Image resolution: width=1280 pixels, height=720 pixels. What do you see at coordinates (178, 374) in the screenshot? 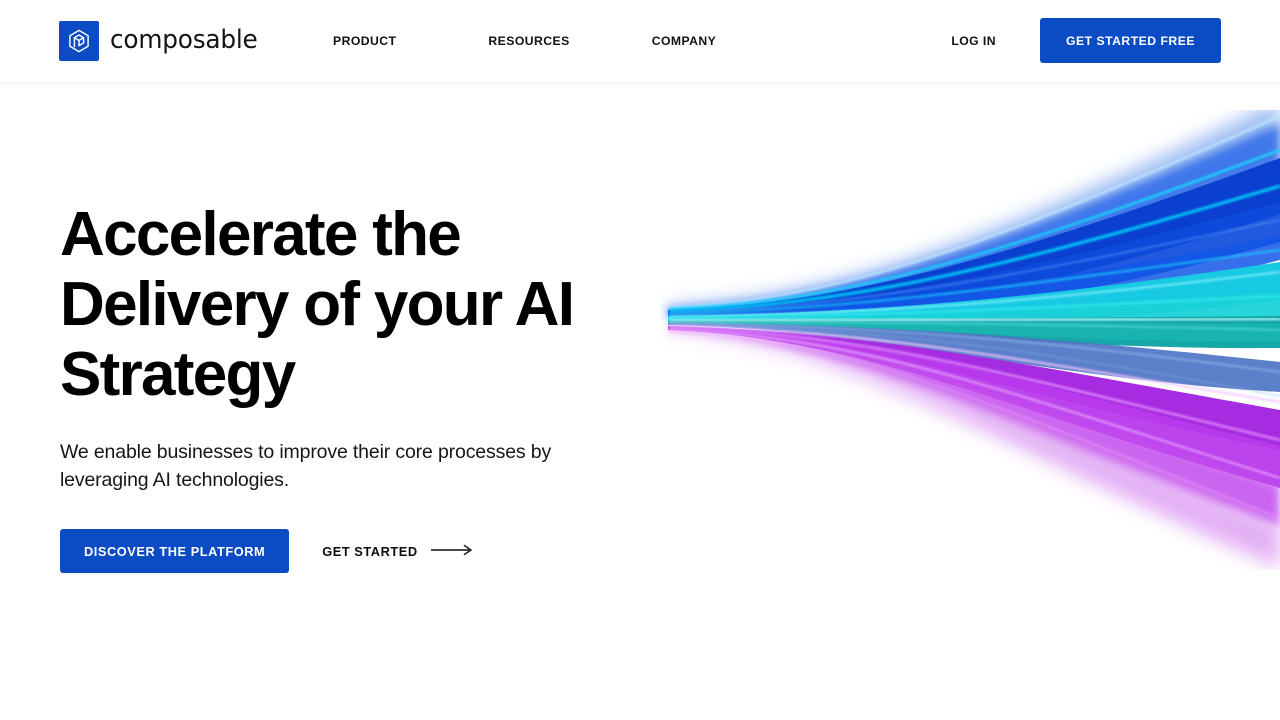
I see `hero-title-line-3: Strategy` at bounding box center [178, 374].